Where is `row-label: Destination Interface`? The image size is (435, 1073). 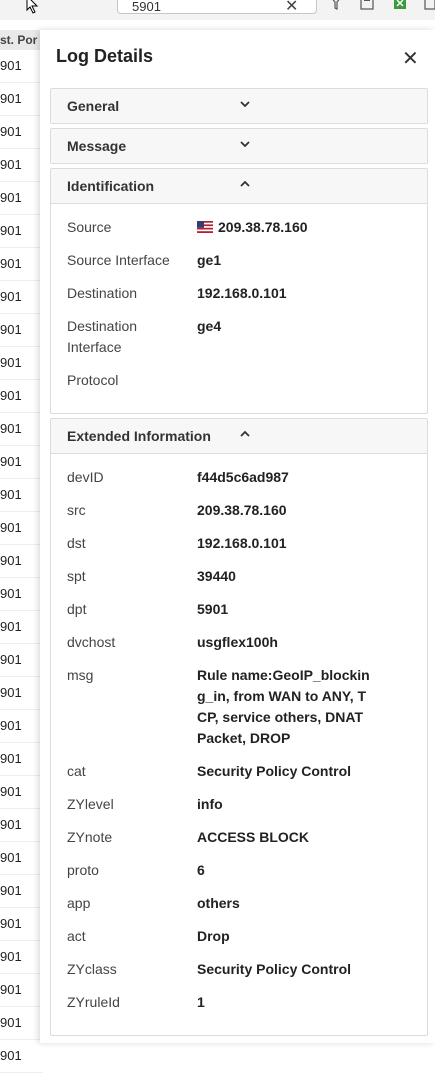 row-label: Destination Interface is located at coordinates (102, 336).